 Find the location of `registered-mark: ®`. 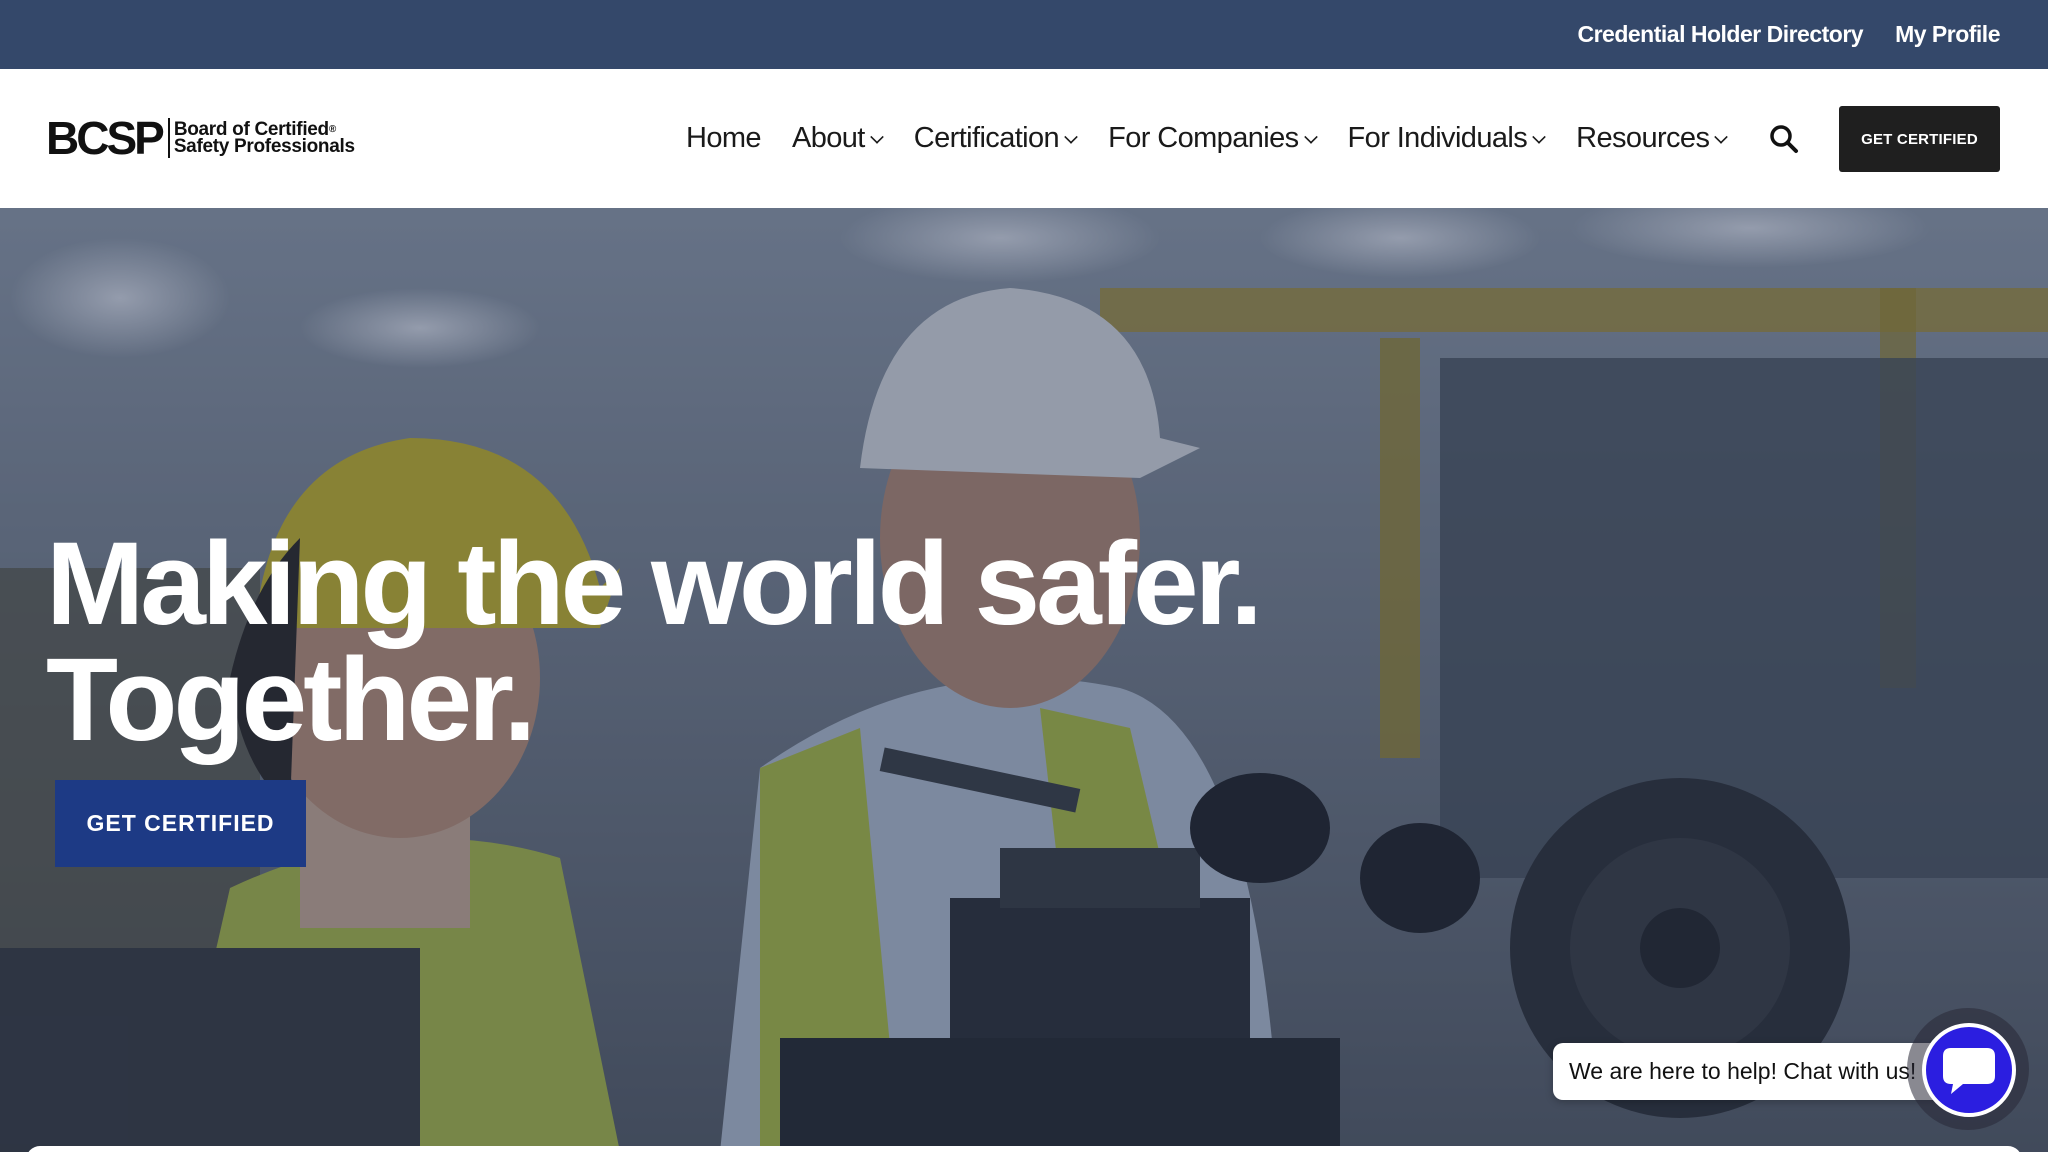

registered-mark: ® is located at coordinates (332, 129).